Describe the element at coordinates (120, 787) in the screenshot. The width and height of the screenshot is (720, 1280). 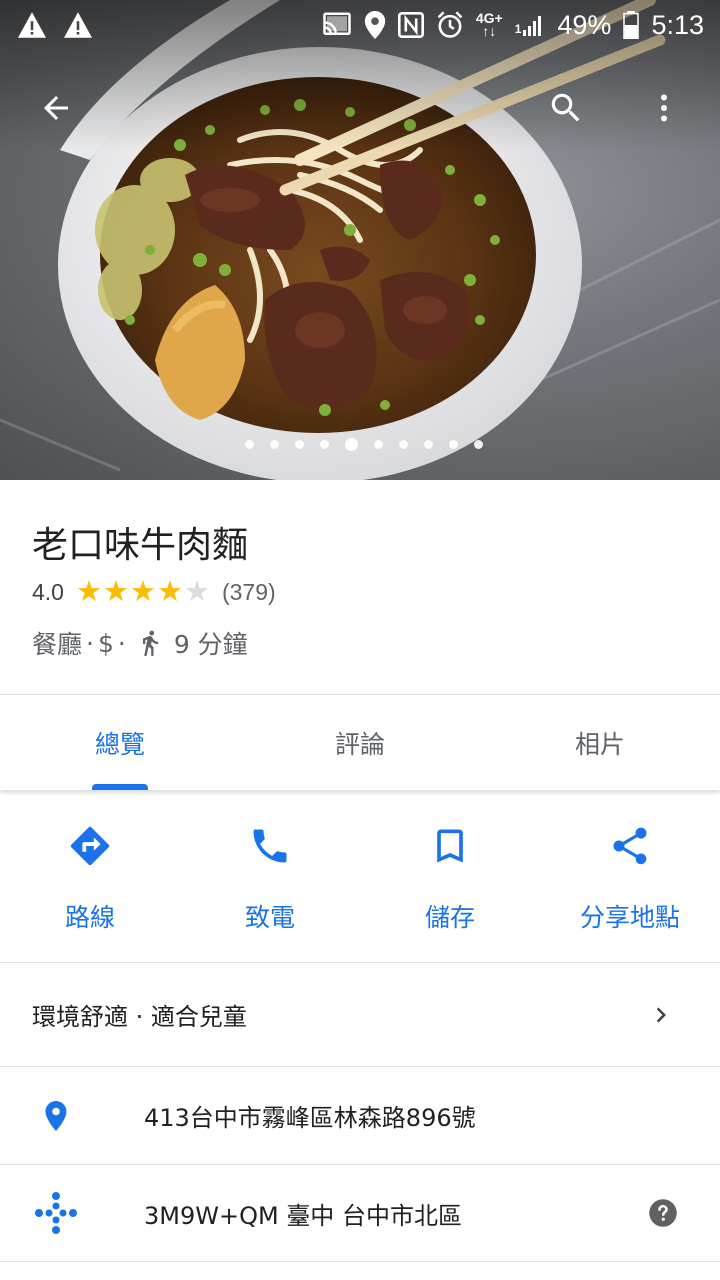
I see `tab-indicator` at that location.